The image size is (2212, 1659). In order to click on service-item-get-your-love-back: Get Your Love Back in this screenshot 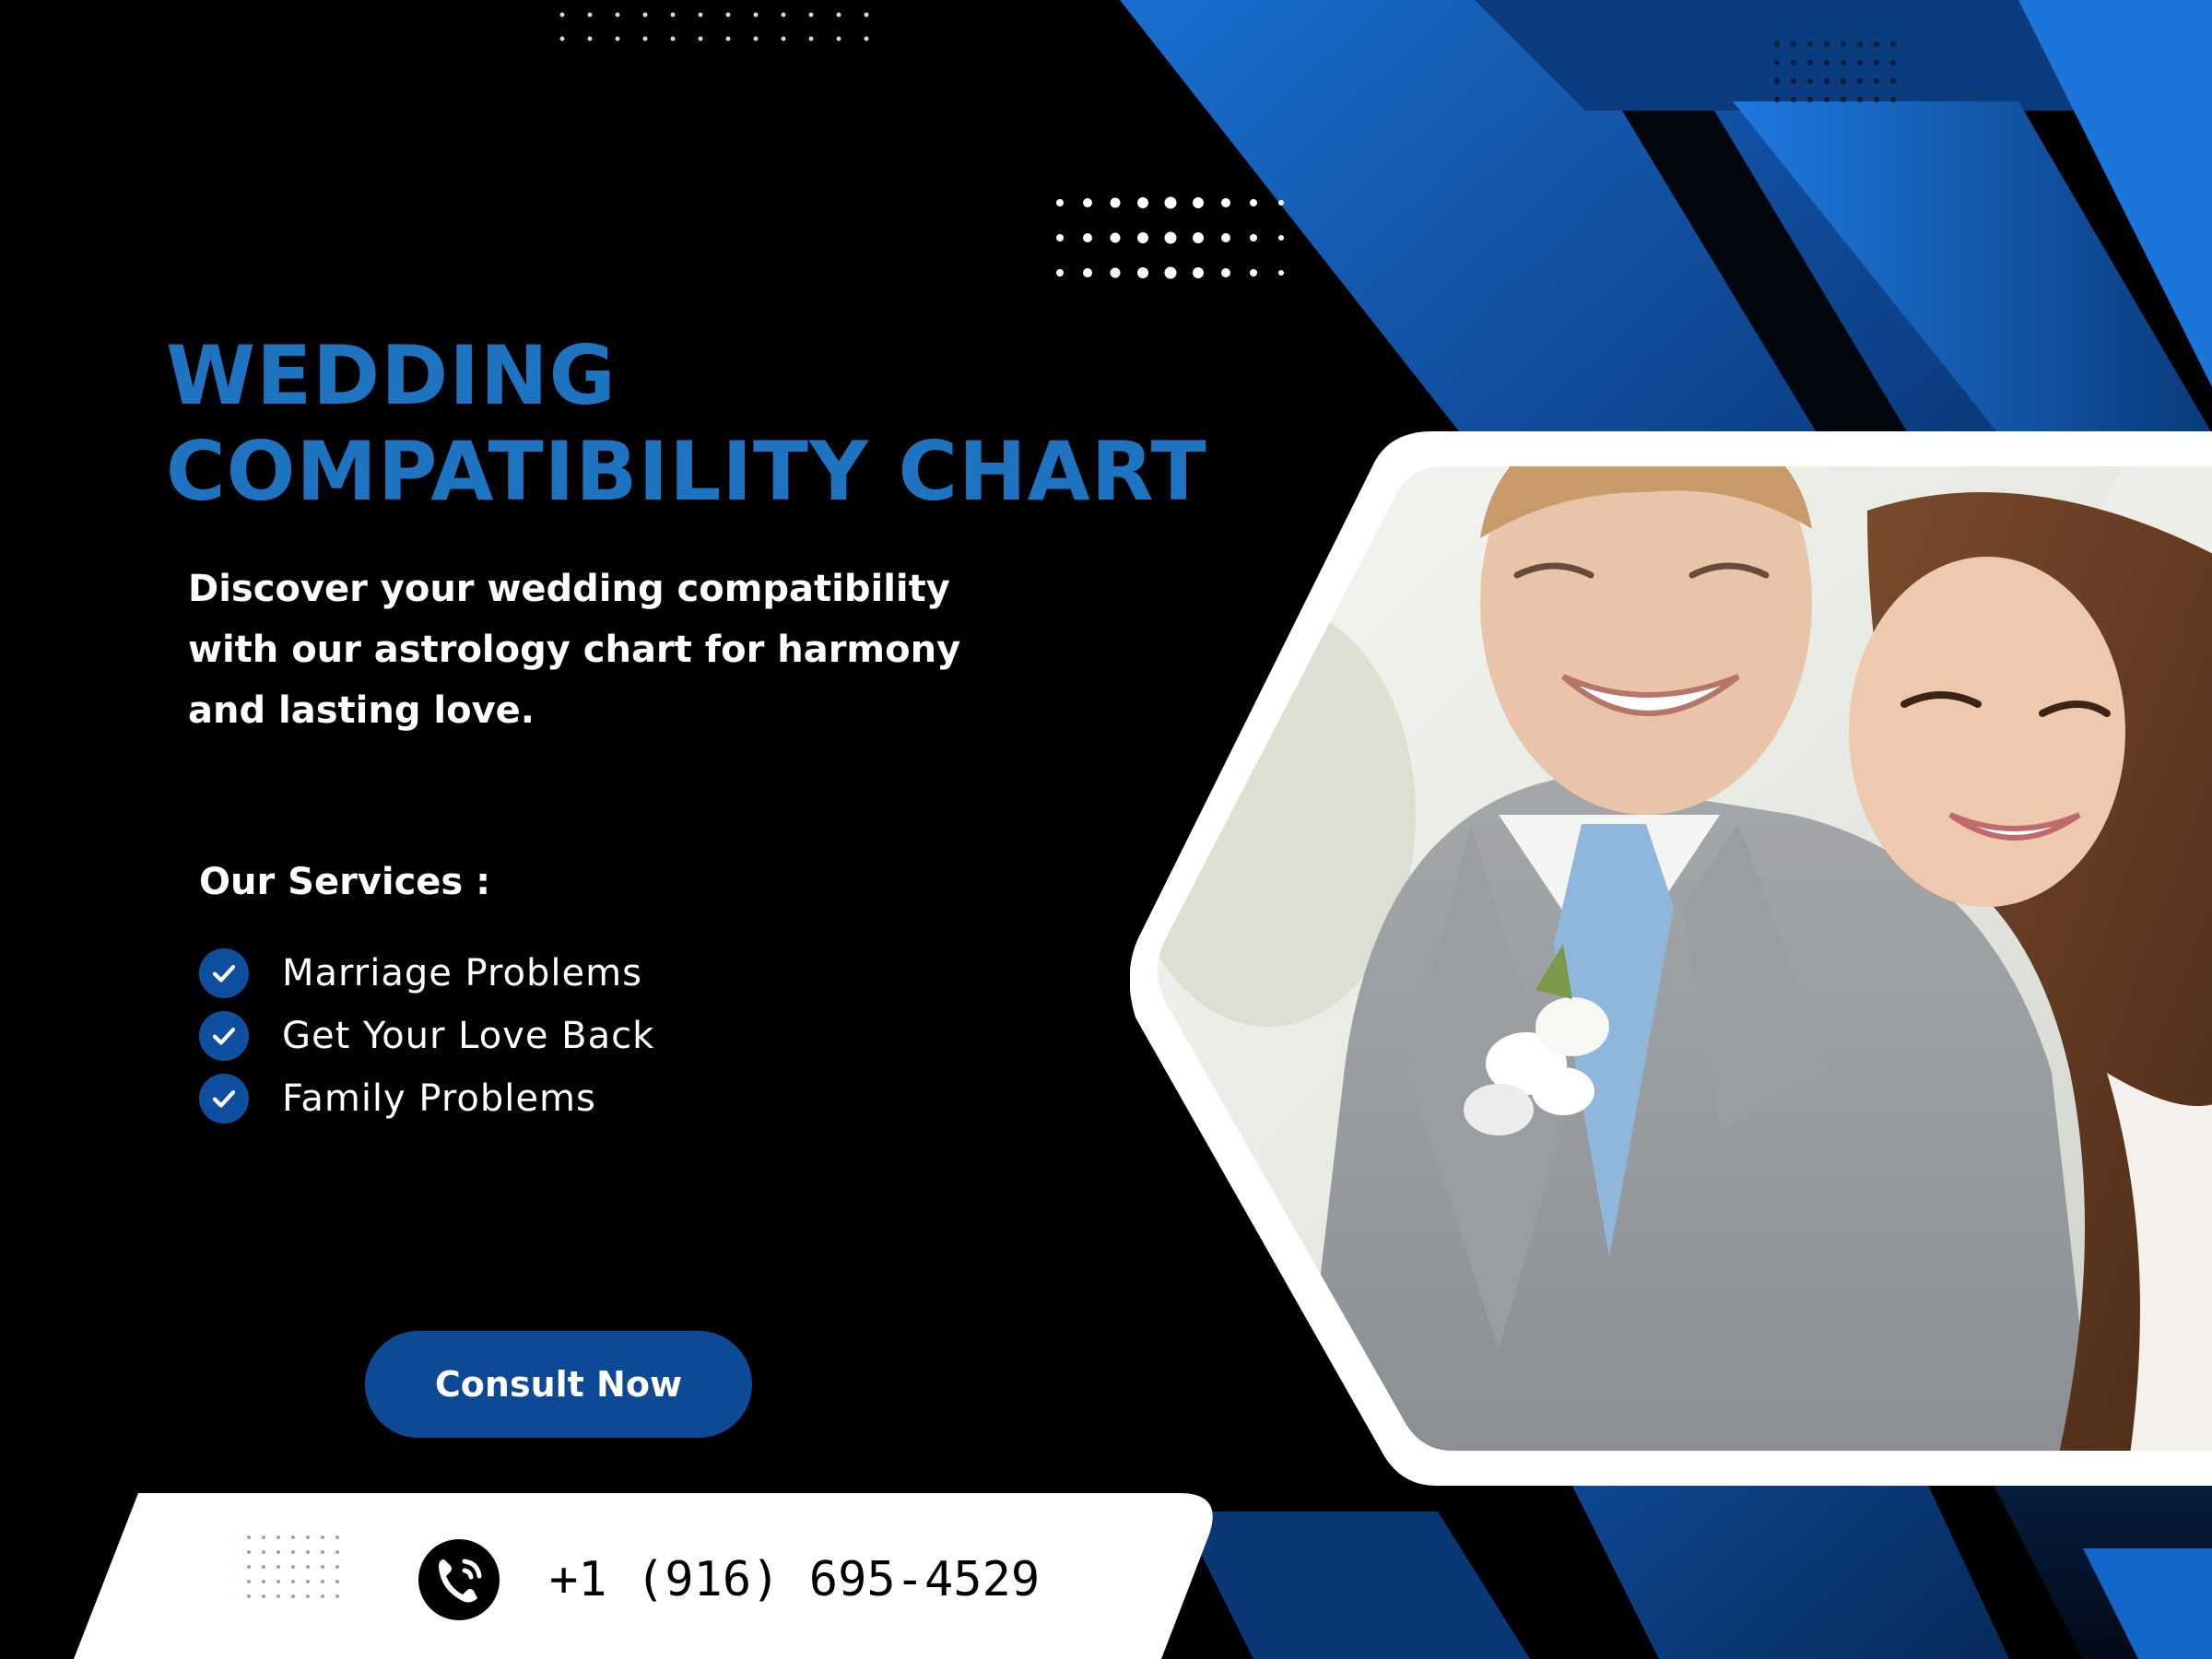, I will do `click(426, 1036)`.